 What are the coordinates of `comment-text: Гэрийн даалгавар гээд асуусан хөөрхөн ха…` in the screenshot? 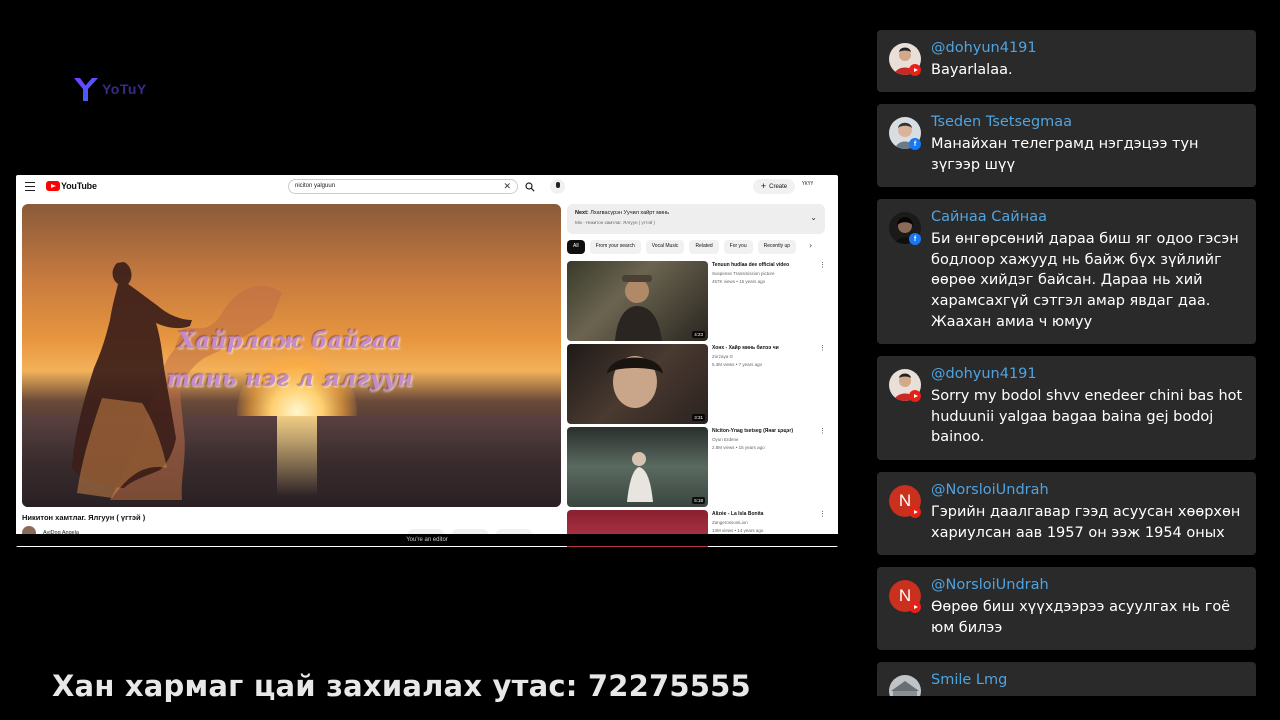 It's located at (1086, 522).